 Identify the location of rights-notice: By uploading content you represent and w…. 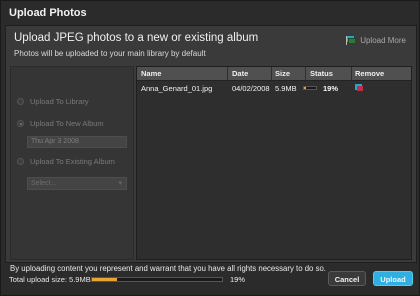
(168, 268).